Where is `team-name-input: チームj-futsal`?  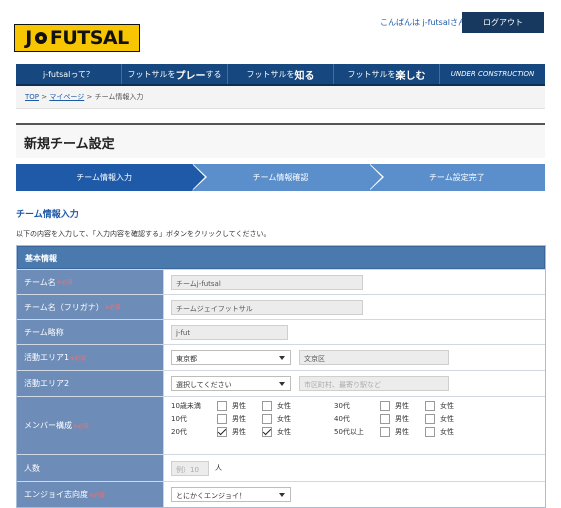
team-name-input: チームj-futsal is located at coordinates (267, 282).